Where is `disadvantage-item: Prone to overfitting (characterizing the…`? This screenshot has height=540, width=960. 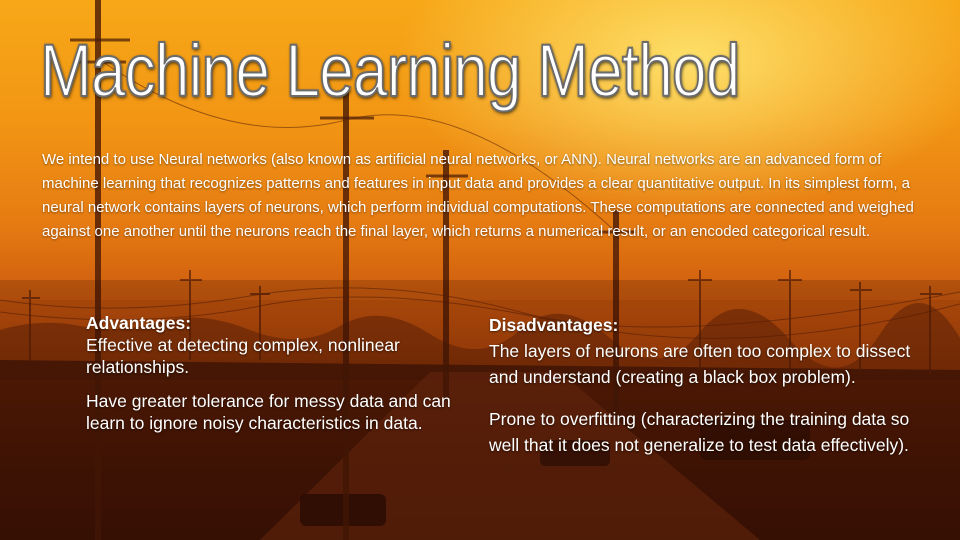
disadvantage-item: Prone to overfitting (characterizing the… is located at coordinates (699, 432).